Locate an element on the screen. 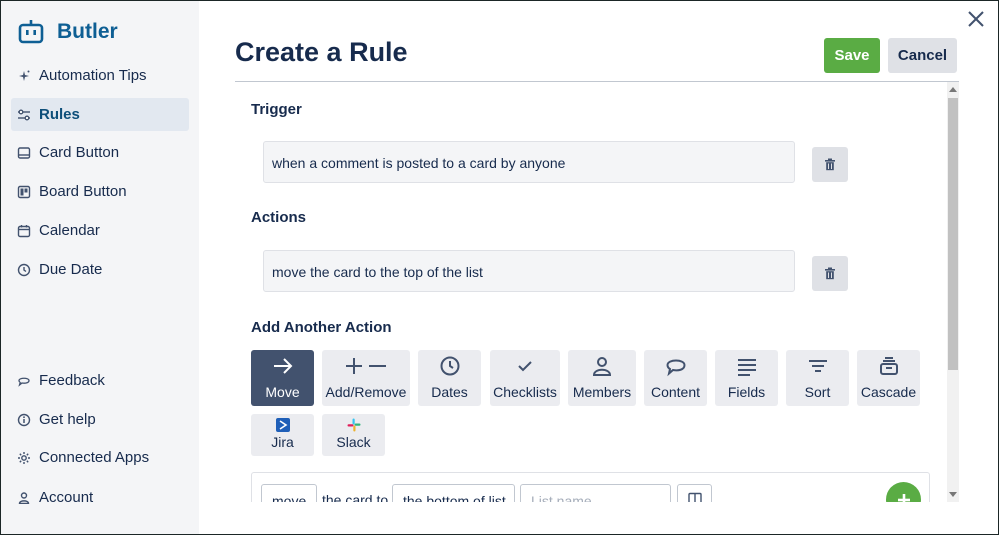  scroll-down-arrow is located at coordinates (953, 494).